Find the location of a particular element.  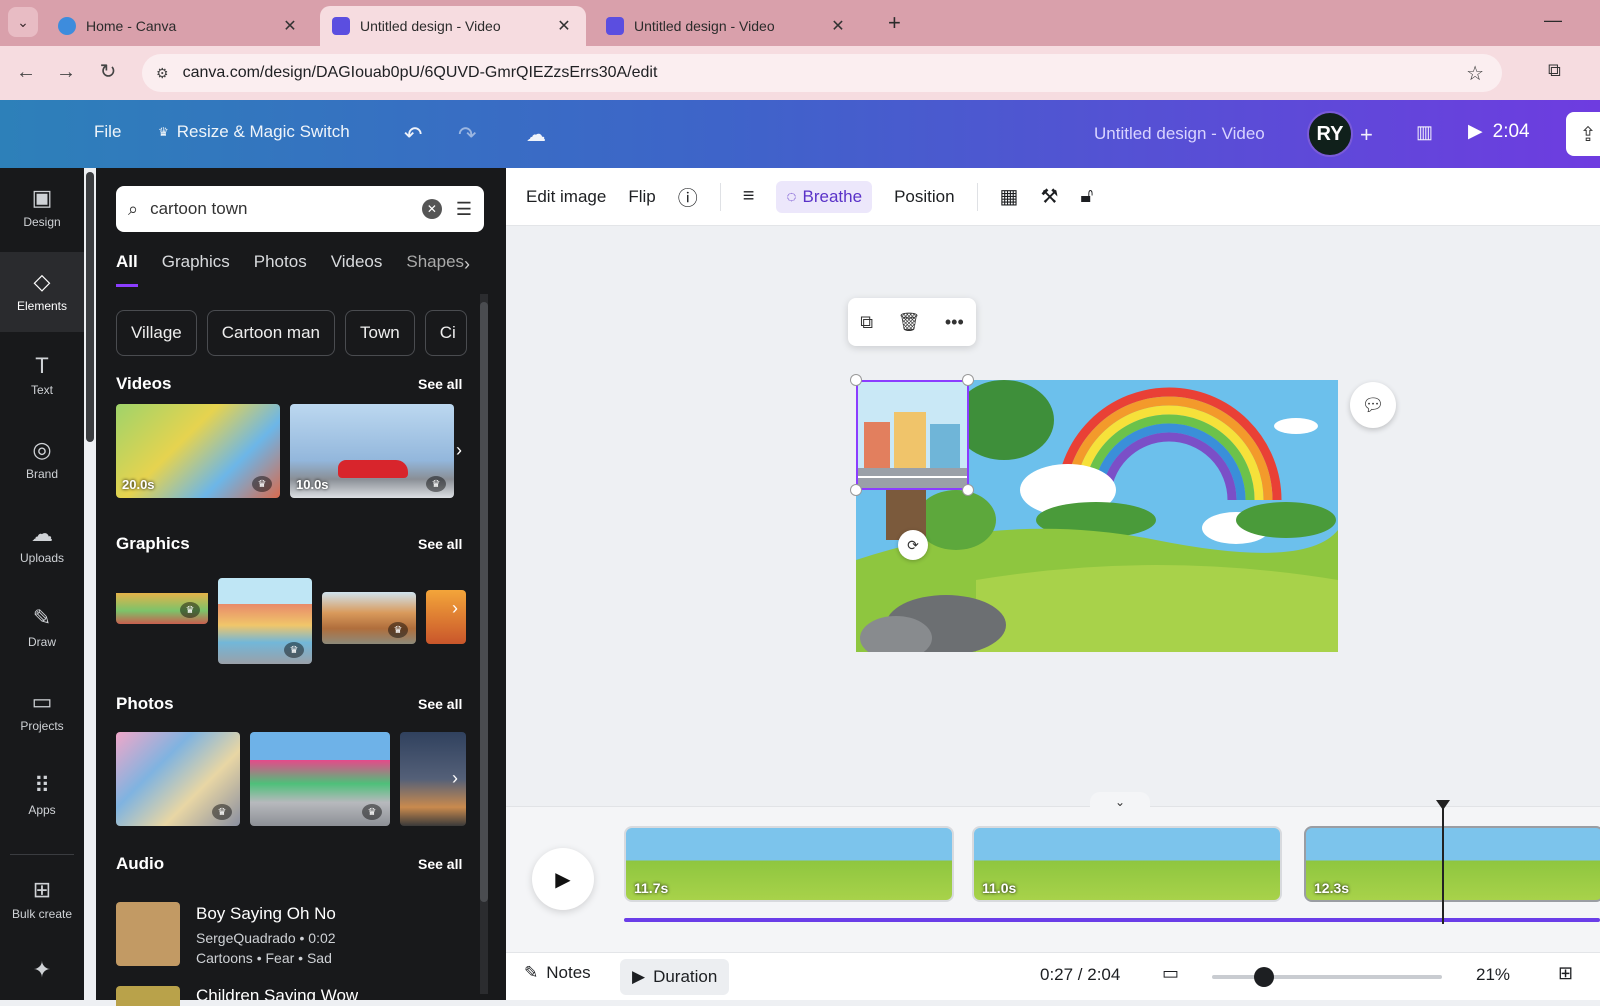

tab-shapes: Shapes is located at coordinates (435, 269).